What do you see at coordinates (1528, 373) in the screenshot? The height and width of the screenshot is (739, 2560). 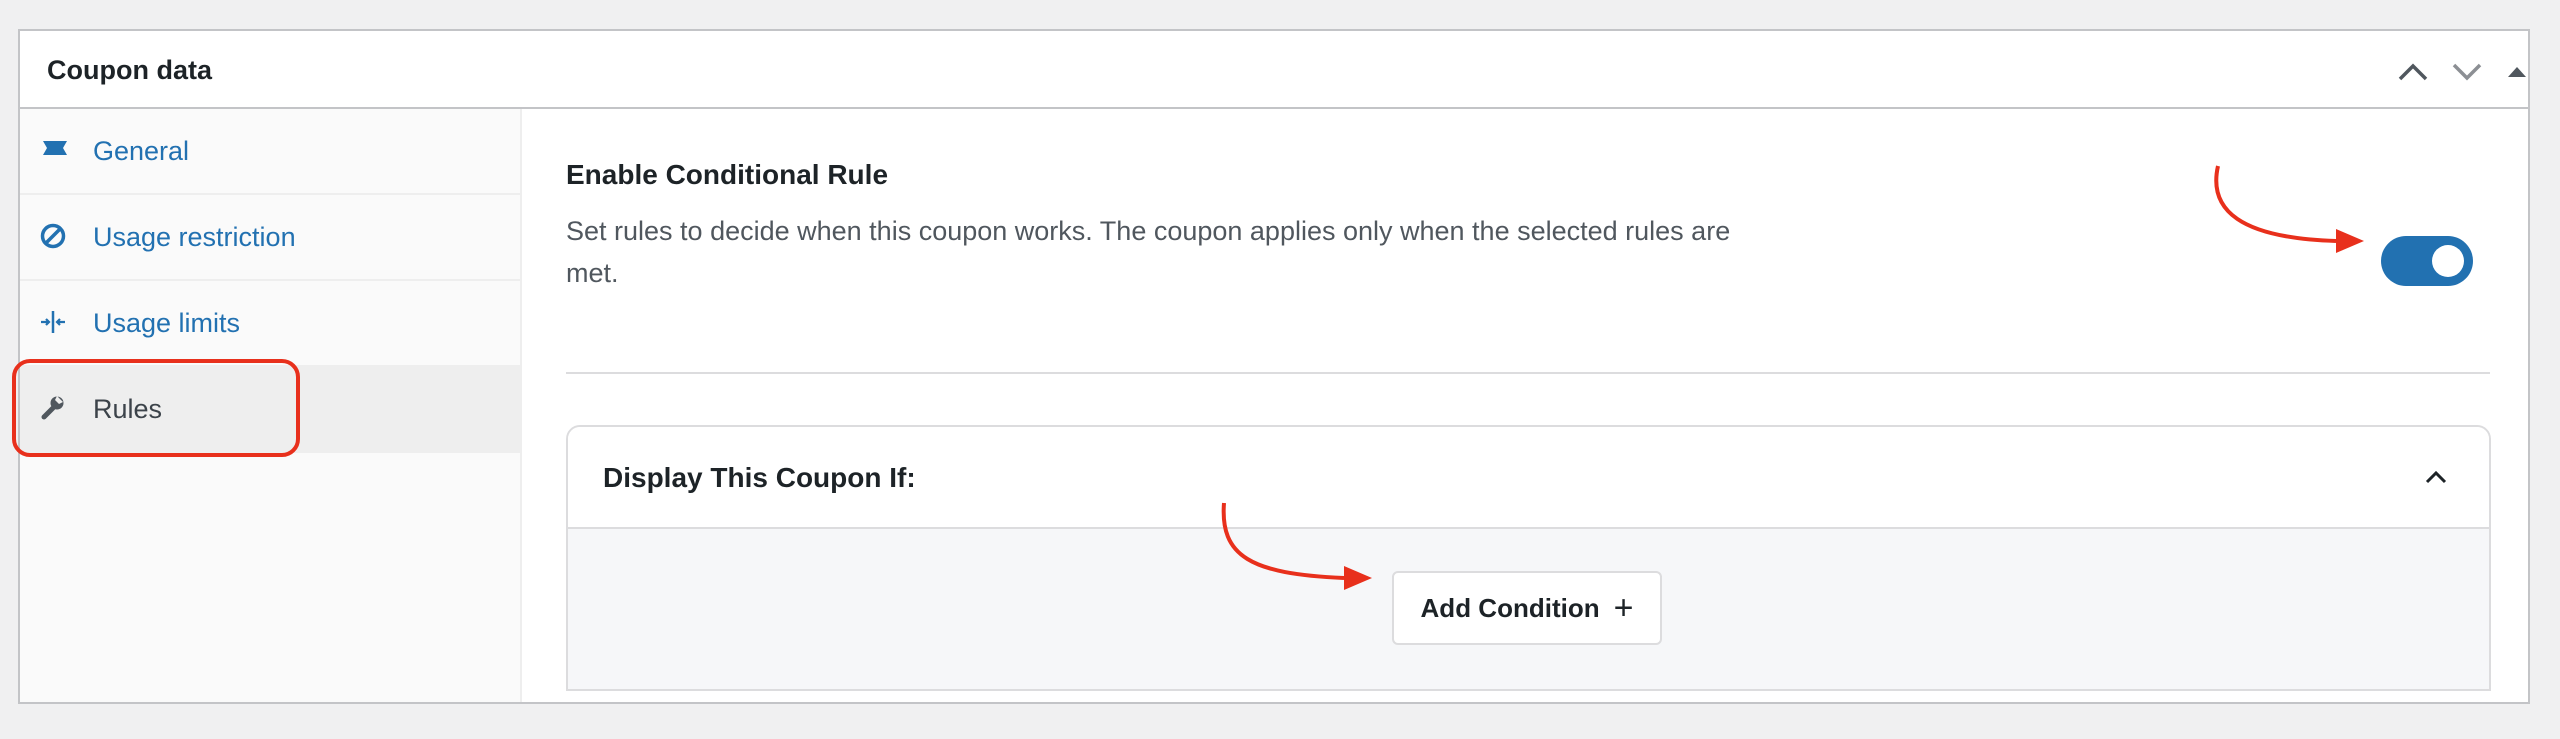 I see `divider` at bounding box center [1528, 373].